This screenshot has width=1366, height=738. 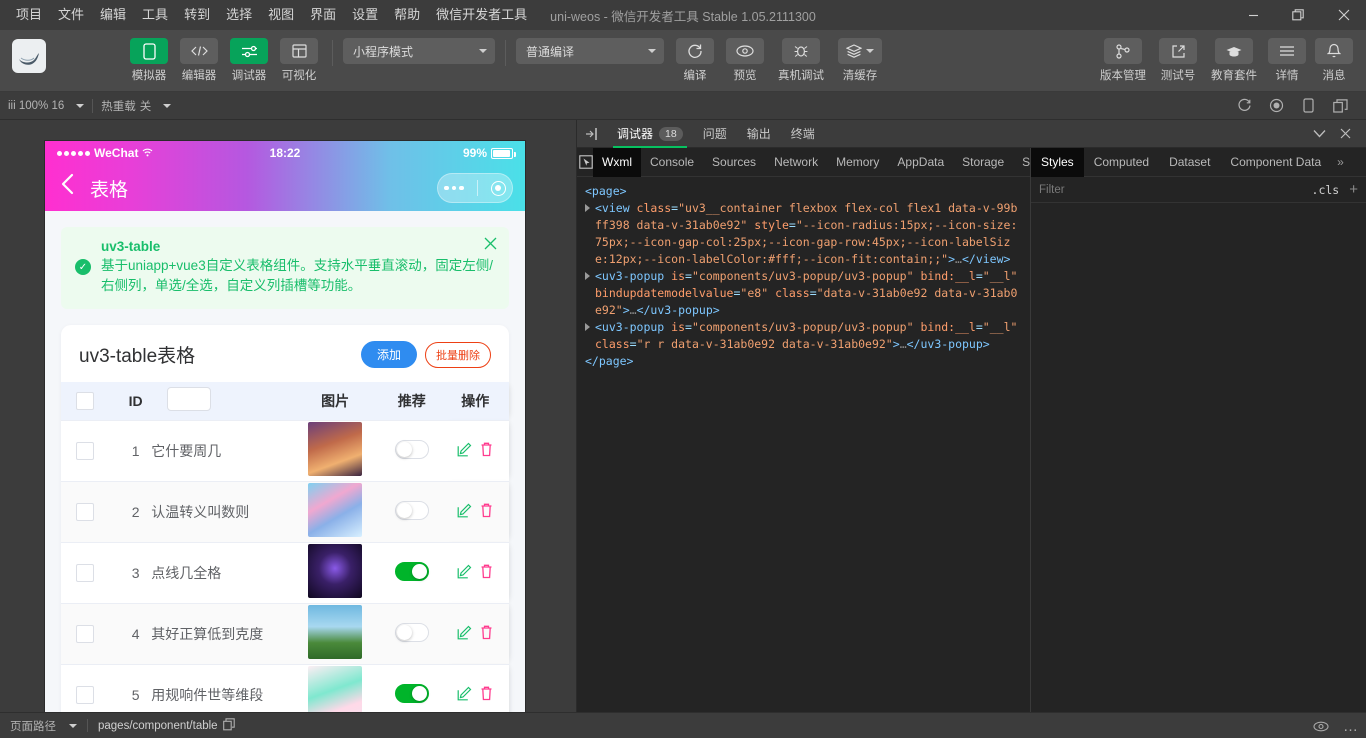 What do you see at coordinates (801, 60) in the screenshot?
I see `action-realdevice-debug: 真机调试` at bounding box center [801, 60].